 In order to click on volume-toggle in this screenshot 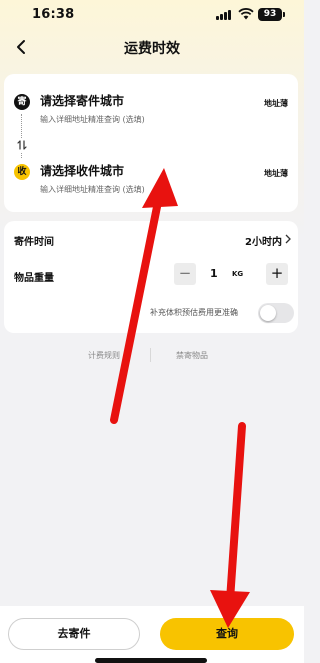, I will do `click(276, 313)`.